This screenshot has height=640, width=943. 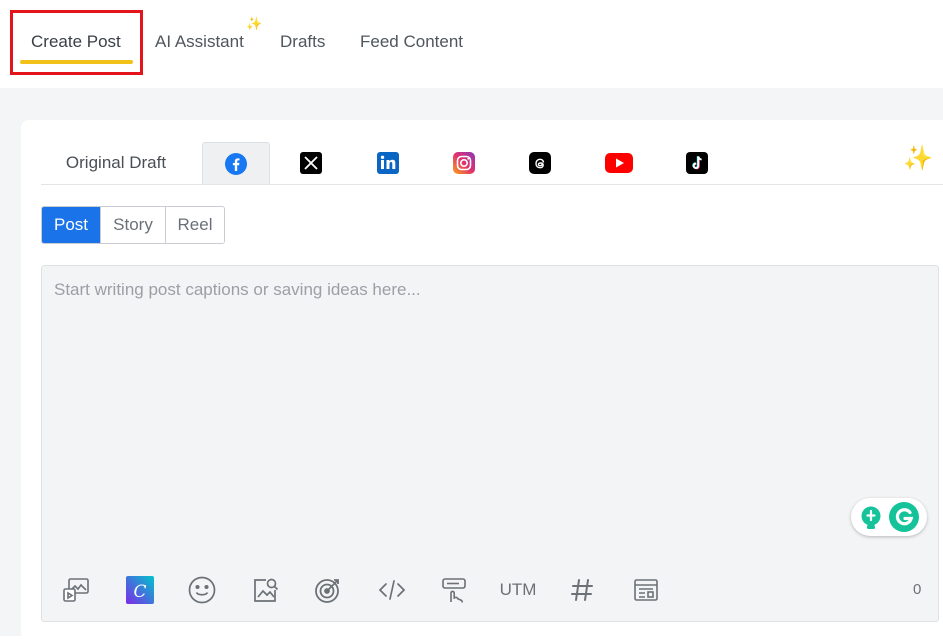 What do you see at coordinates (871, 517) in the screenshot?
I see `grammarly-suggestion-icon` at bounding box center [871, 517].